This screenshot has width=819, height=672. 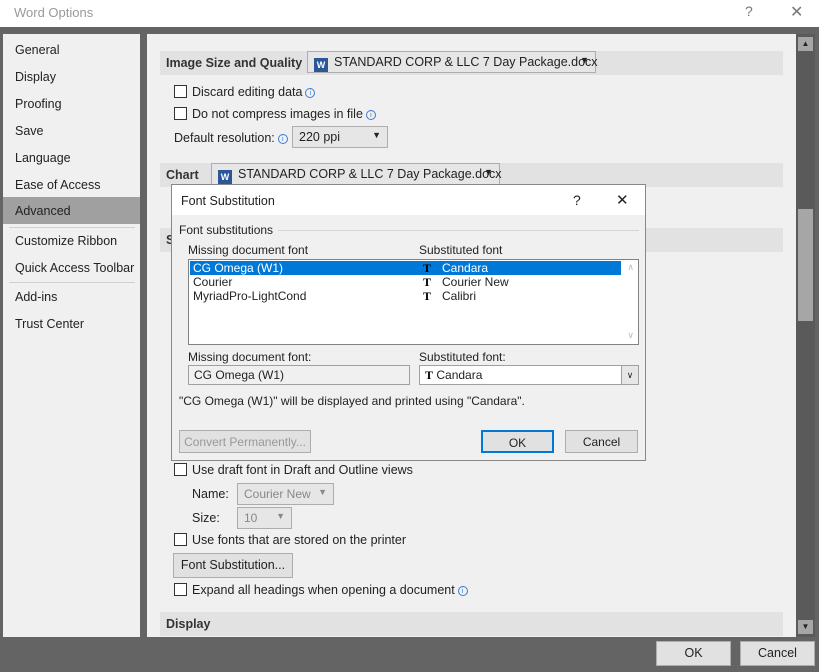 What do you see at coordinates (805, 44) in the screenshot?
I see `scroll-up-icon: ▲` at bounding box center [805, 44].